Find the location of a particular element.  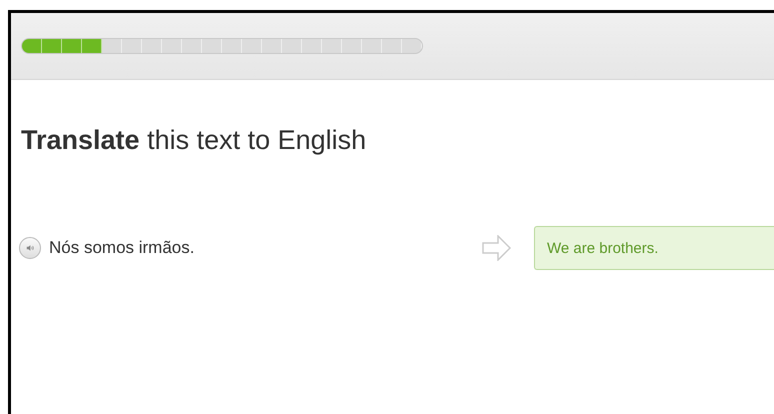

arrow-icon is located at coordinates (497, 248).